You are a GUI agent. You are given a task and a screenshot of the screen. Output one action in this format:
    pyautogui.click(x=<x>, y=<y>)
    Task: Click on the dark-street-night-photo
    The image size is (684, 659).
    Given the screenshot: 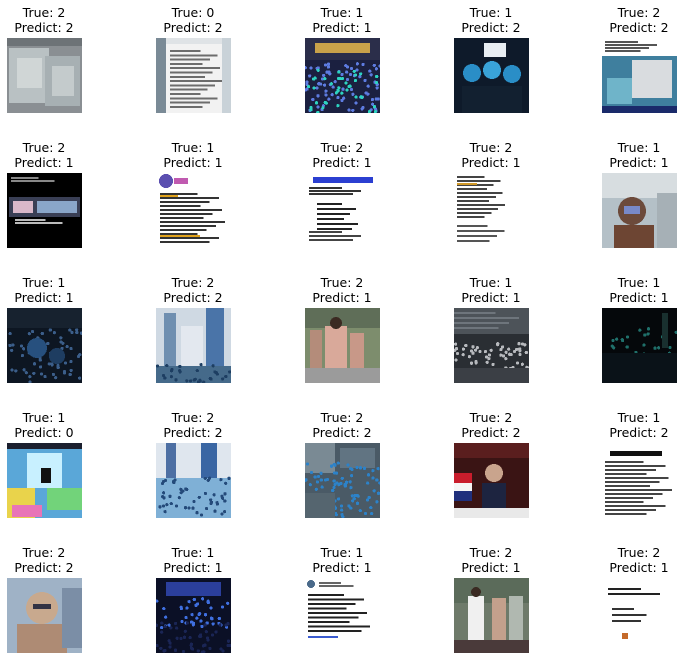 What is the action you would take?
    pyautogui.click(x=639, y=345)
    